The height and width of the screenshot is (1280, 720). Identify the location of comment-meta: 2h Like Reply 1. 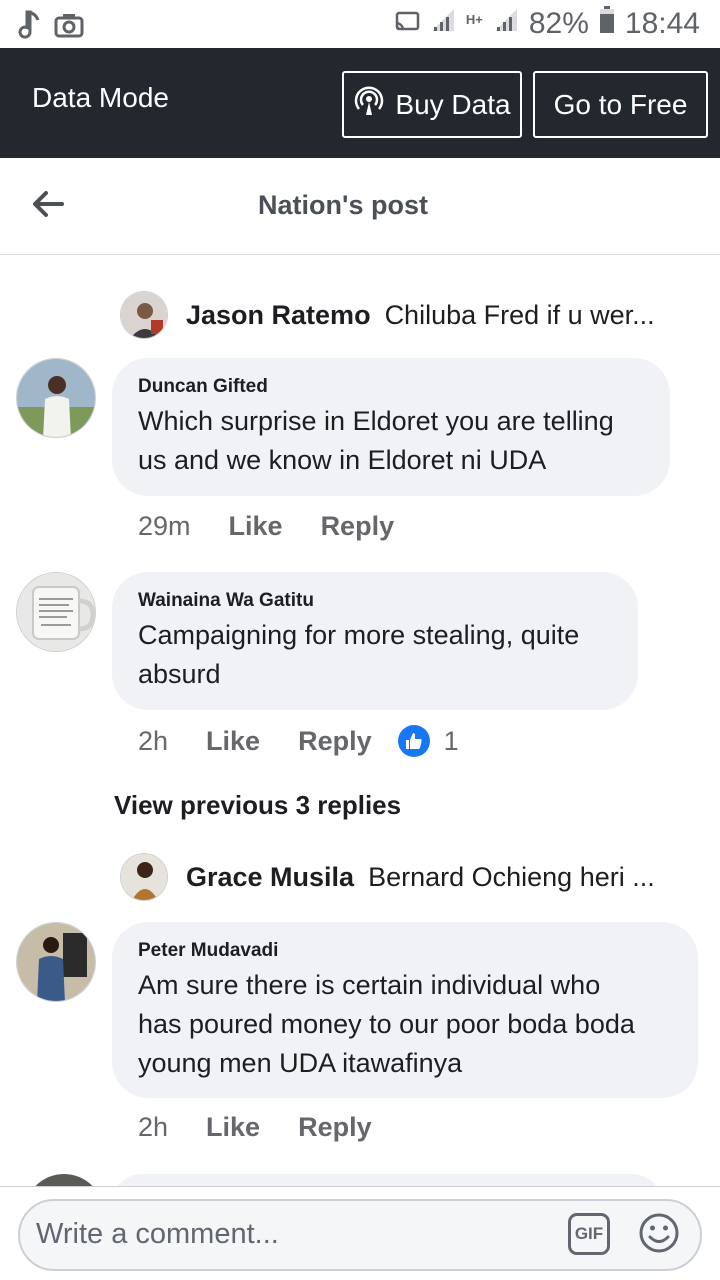
(298, 741).